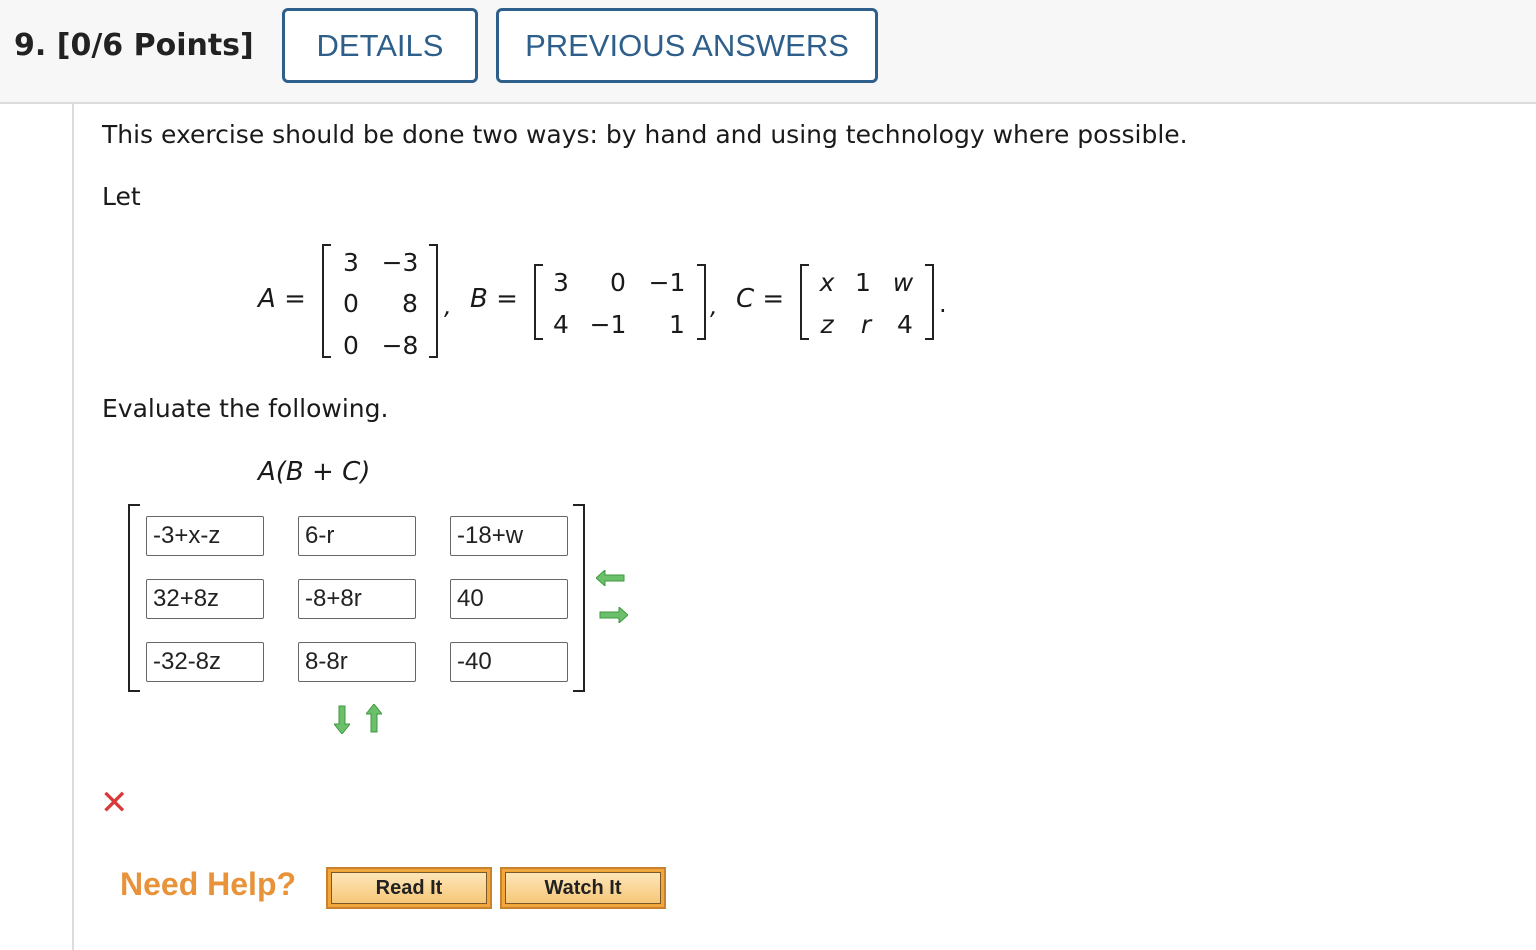 The image size is (1536, 950). What do you see at coordinates (245, 408) in the screenshot?
I see `evaluate-text: Evaluate the following.` at bounding box center [245, 408].